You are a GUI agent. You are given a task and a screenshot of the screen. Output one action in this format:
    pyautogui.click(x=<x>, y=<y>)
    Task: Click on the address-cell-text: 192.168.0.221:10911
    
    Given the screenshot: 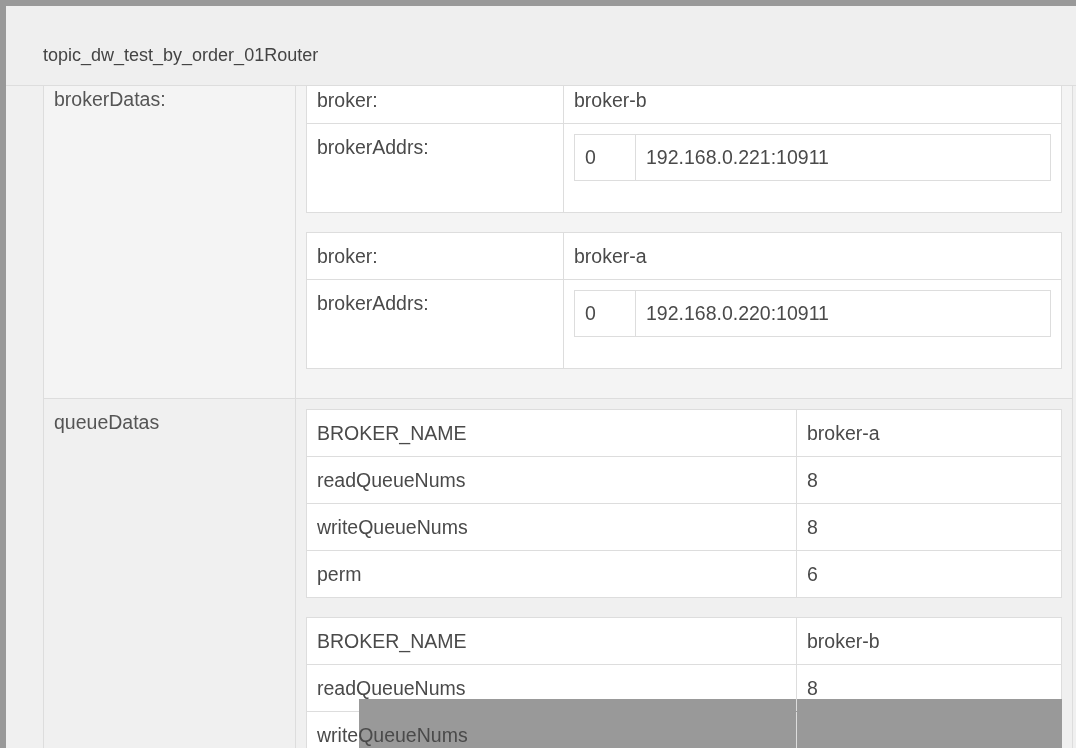 What is the action you would take?
    pyautogui.click(x=737, y=157)
    